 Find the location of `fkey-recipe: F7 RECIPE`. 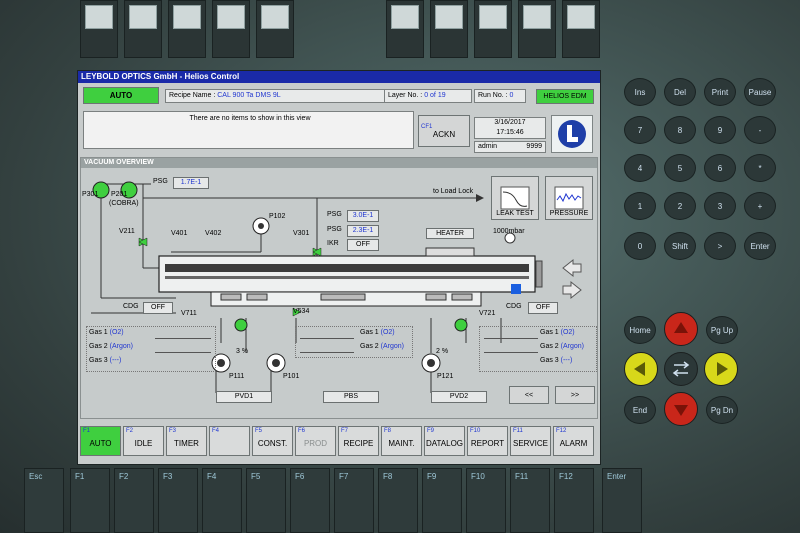

fkey-recipe: F7 RECIPE is located at coordinates (358, 441).